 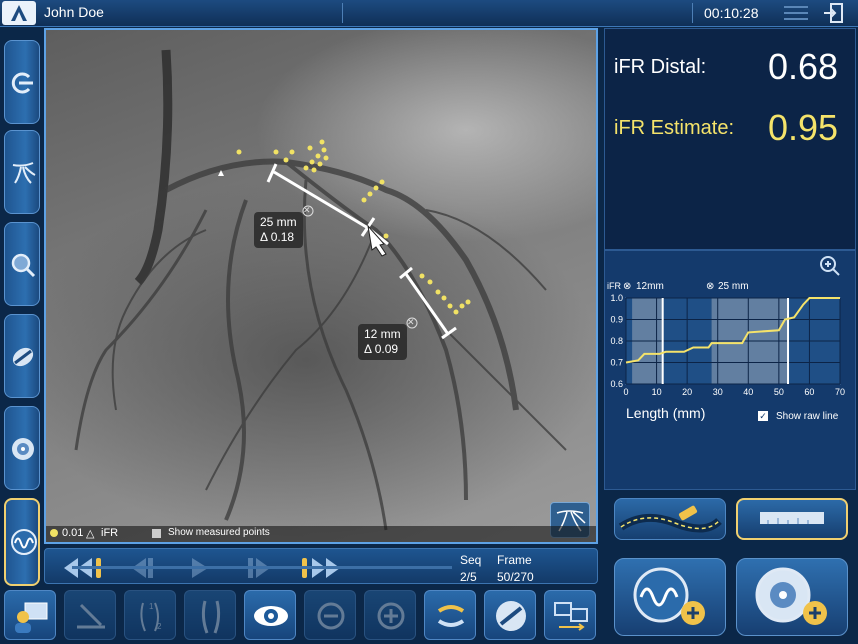 What do you see at coordinates (382, 334) in the screenshot?
I see `measurement-length: 12 mm` at bounding box center [382, 334].